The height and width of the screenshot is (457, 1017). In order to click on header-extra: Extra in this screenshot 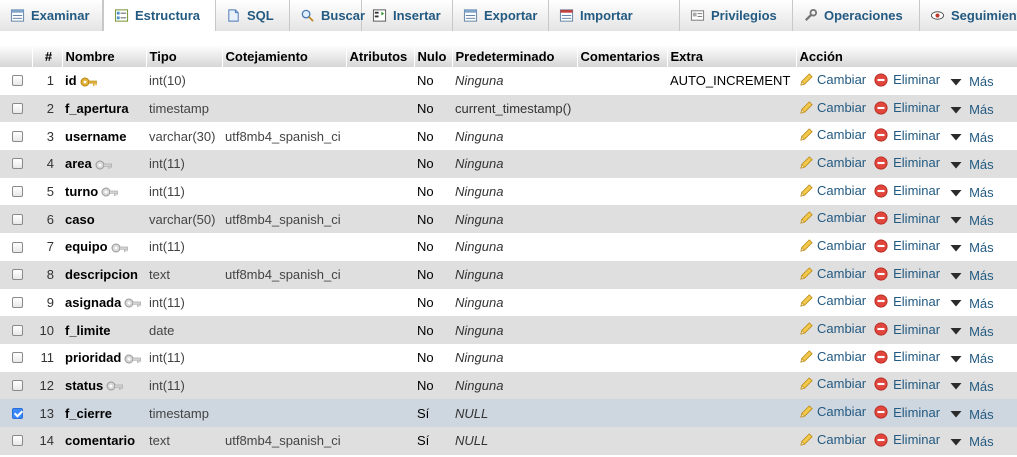, I will do `click(732, 56)`.